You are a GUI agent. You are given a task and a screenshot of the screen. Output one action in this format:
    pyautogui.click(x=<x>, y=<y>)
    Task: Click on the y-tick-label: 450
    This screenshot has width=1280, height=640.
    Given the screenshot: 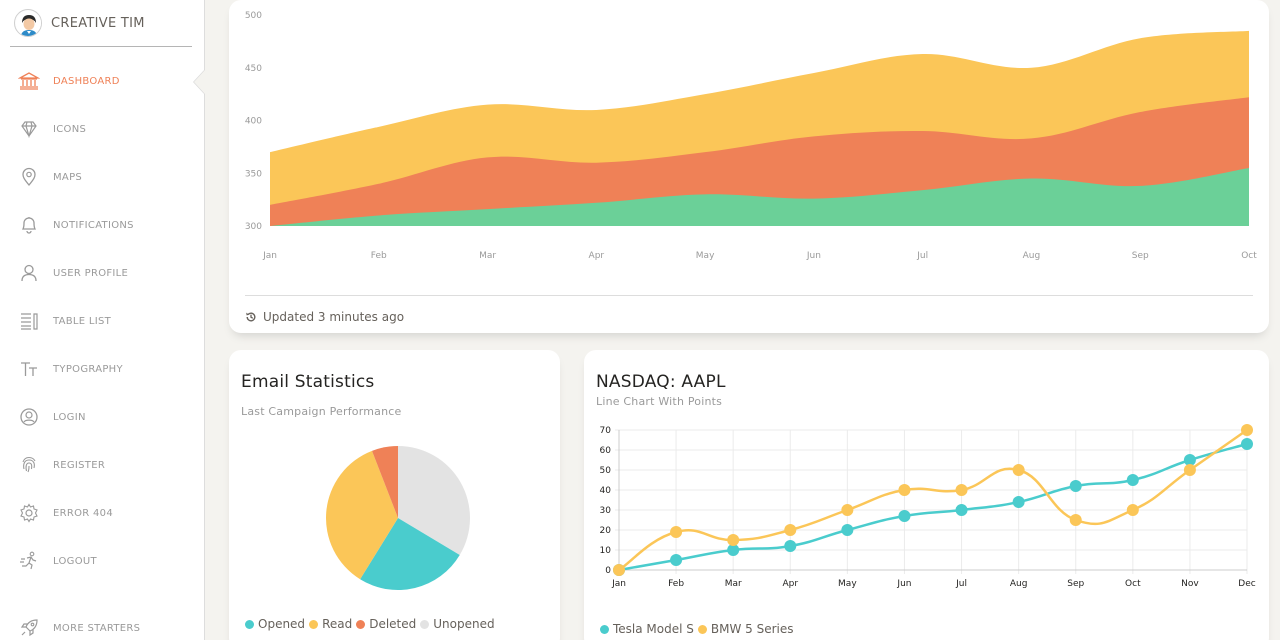 What is the action you would take?
    pyautogui.click(x=253, y=69)
    